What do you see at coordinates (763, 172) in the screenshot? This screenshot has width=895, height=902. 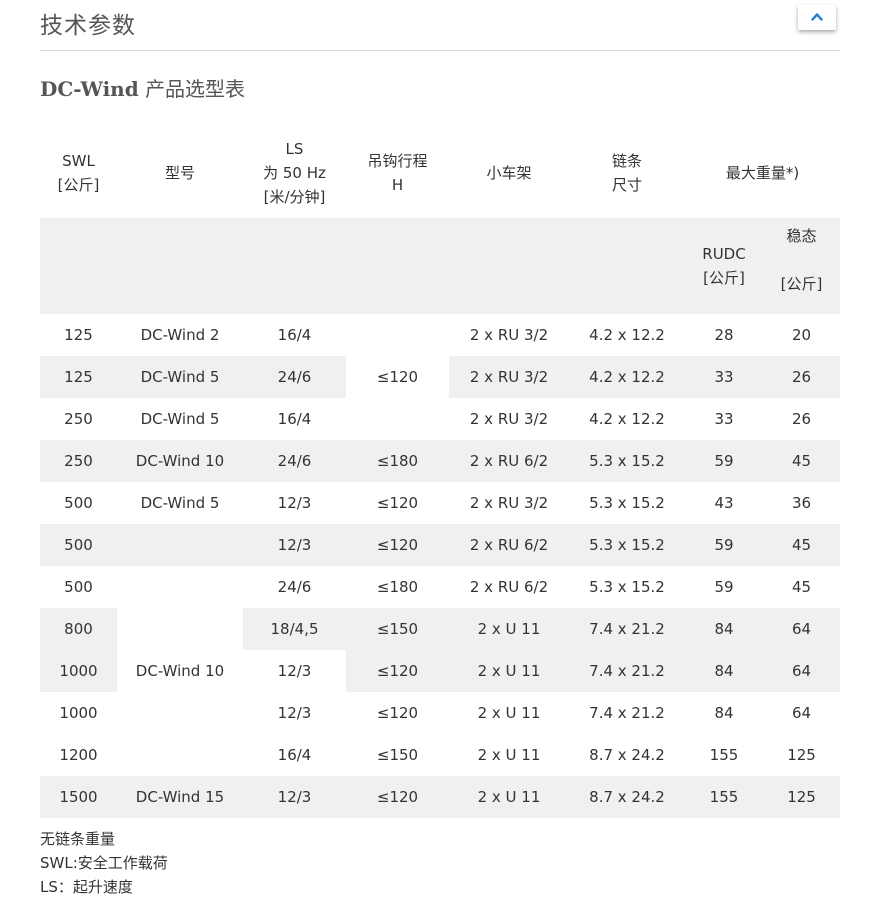 I see `header-max-weight: 最大重量*)` at bounding box center [763, 172].